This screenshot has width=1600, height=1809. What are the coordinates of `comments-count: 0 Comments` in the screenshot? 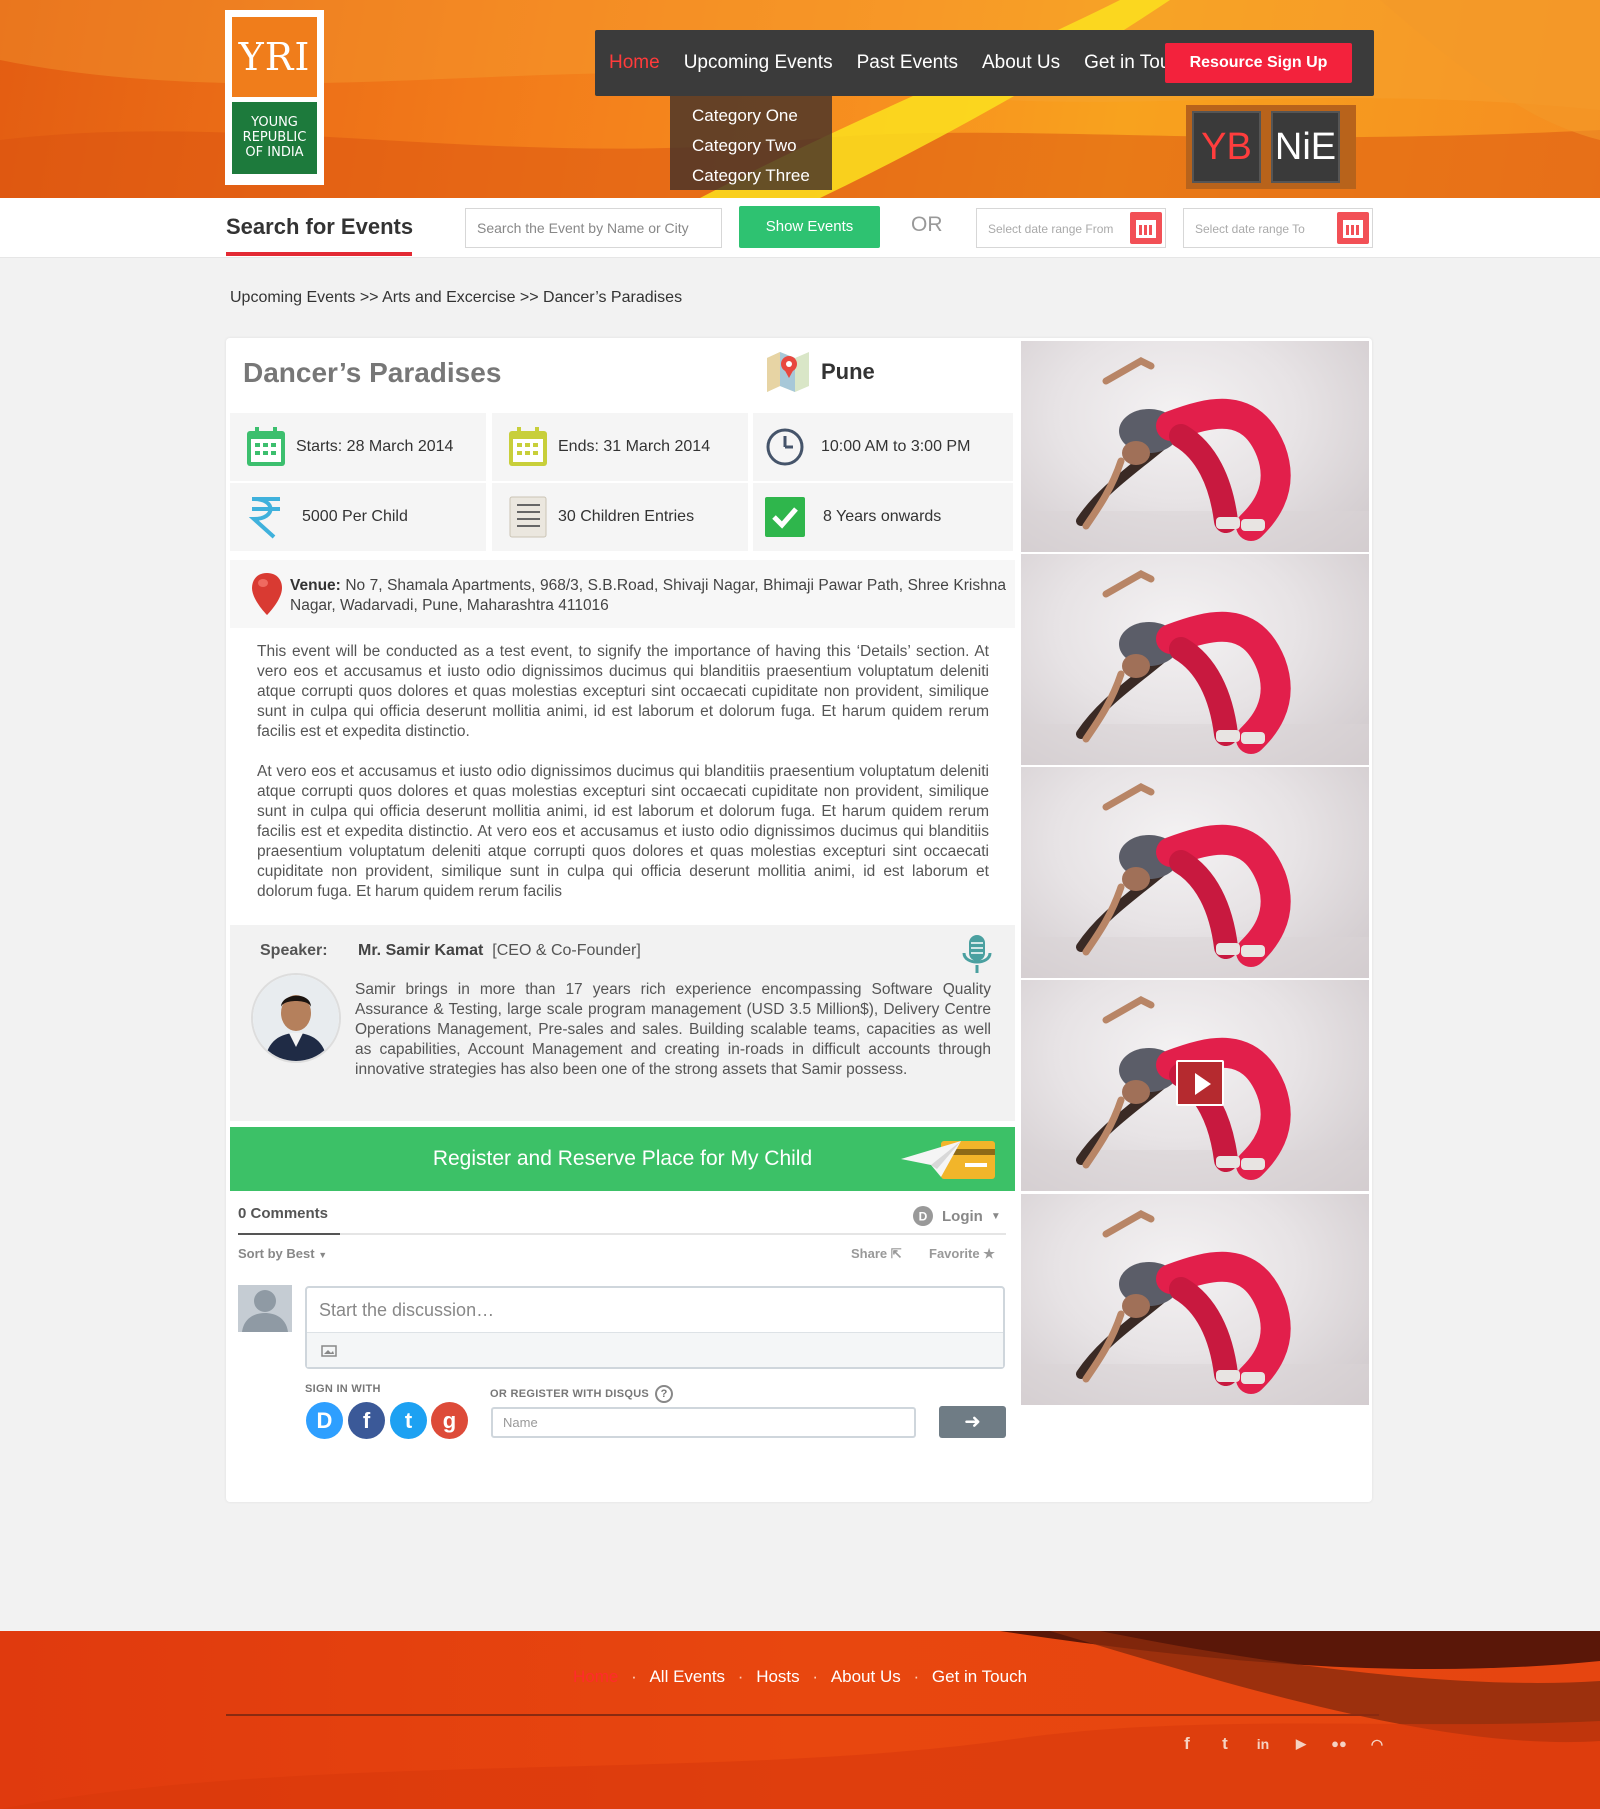 It's located at (283, 1213).